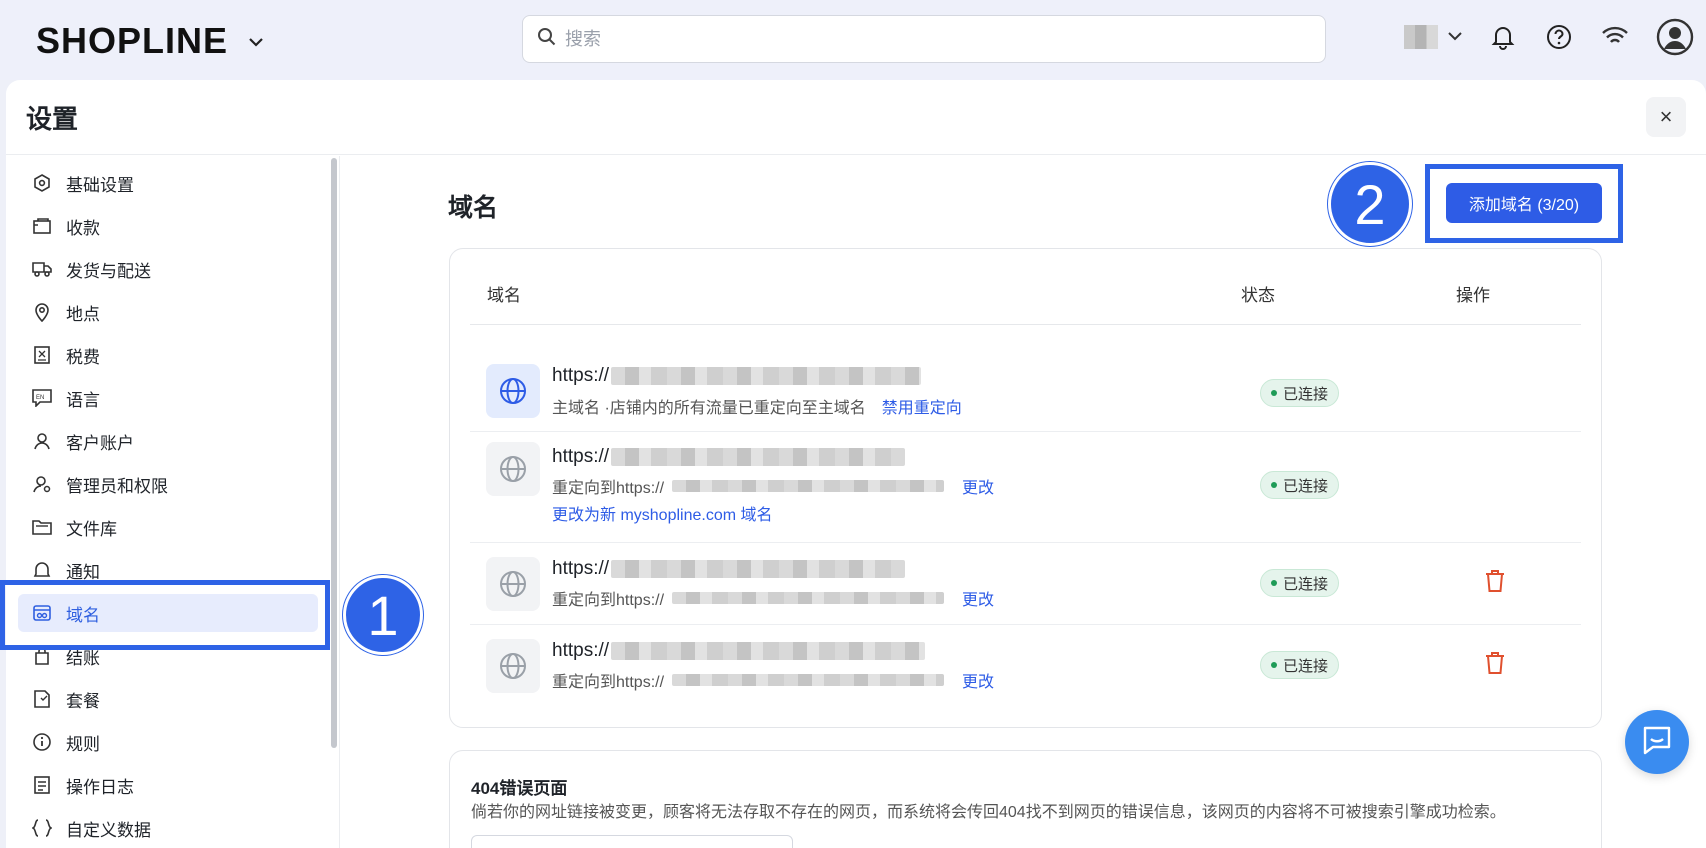 Image resolution: width=1706 pixels, height=848 pixels. What do you see at coordinates (1559, 37) in the screenshot?
I see `help-icon` at bounding box center [1559, 37].